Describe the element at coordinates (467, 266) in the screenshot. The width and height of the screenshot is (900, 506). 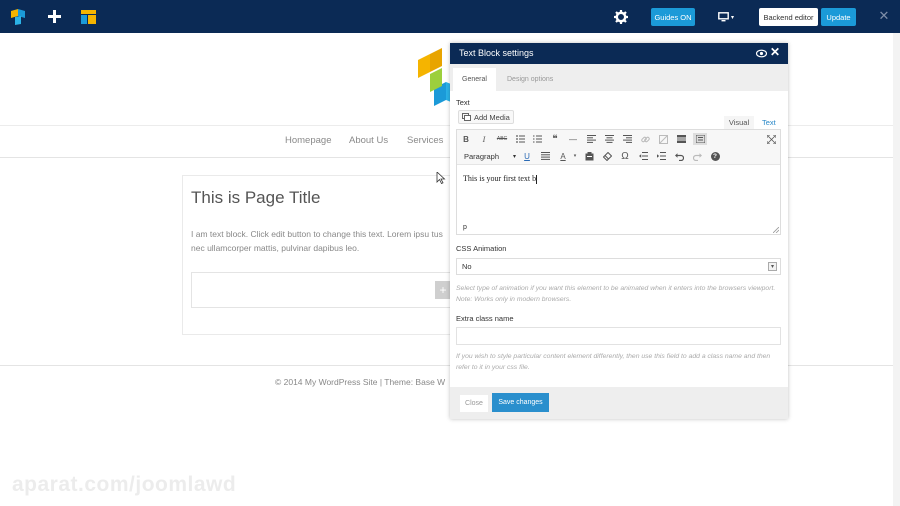
I see `css-animation-value: No` at that location.